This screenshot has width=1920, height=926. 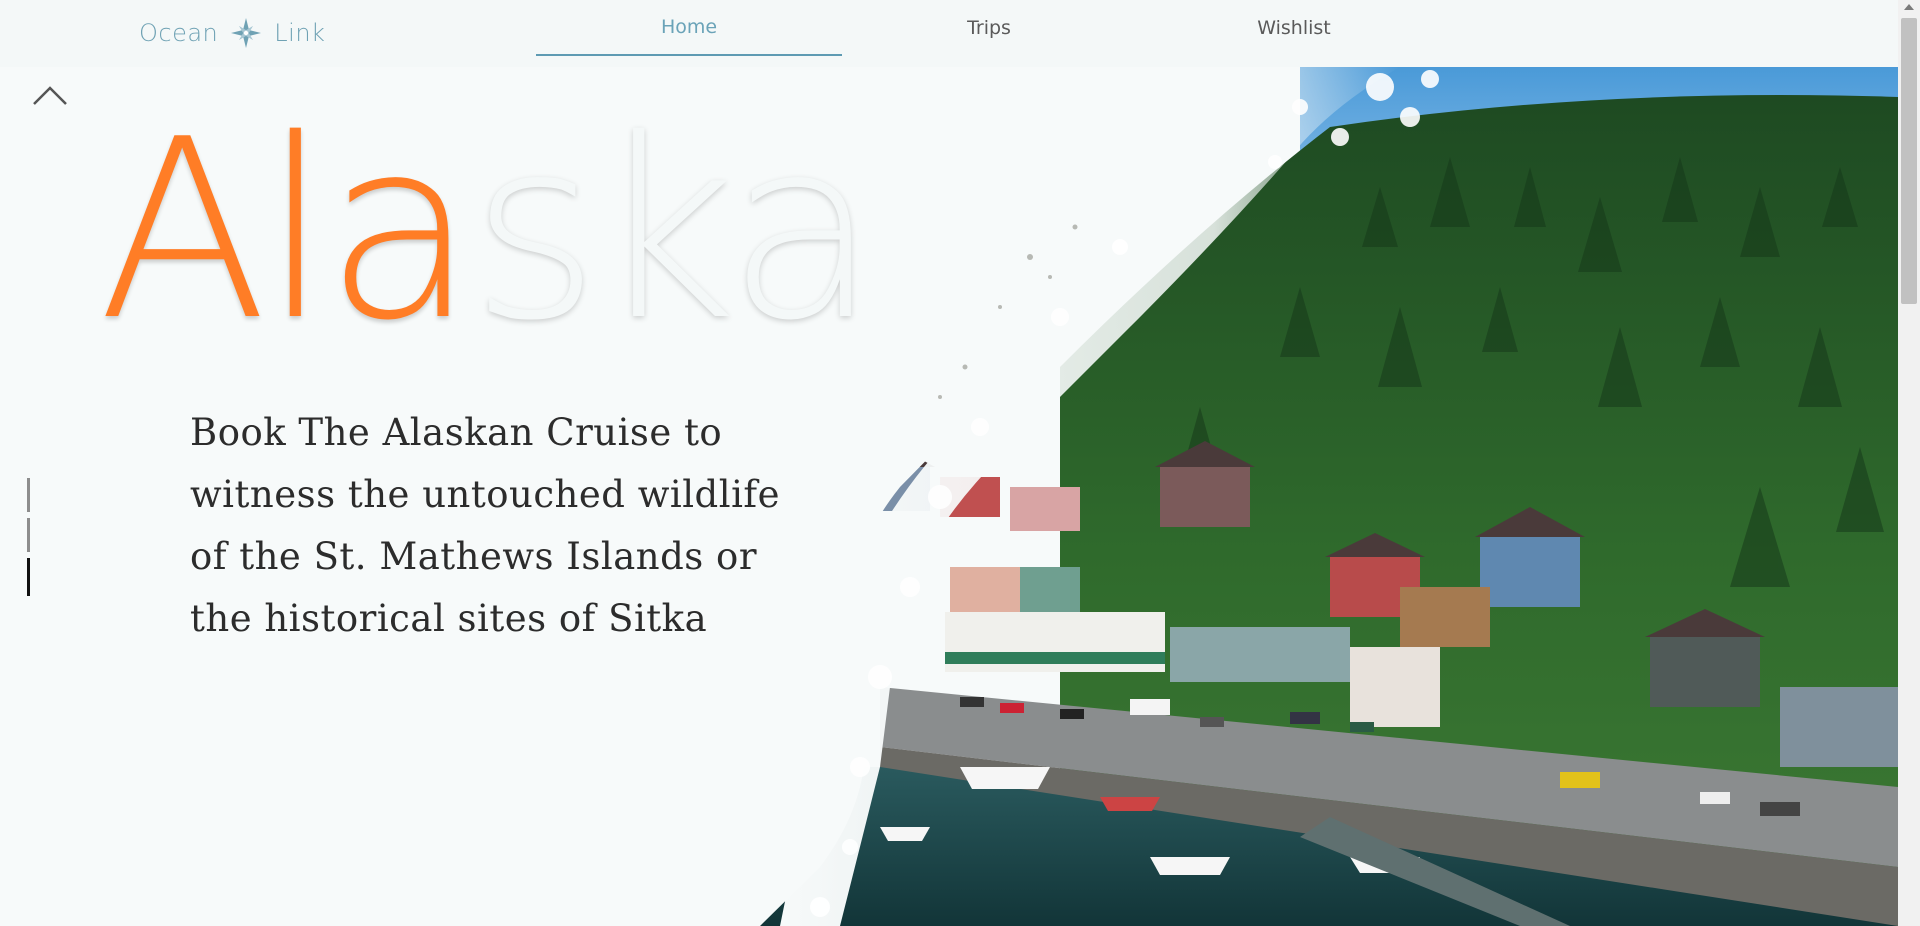 I want to click on nav-wishlist-label: Wishlist, so click(x=1294, y=28).